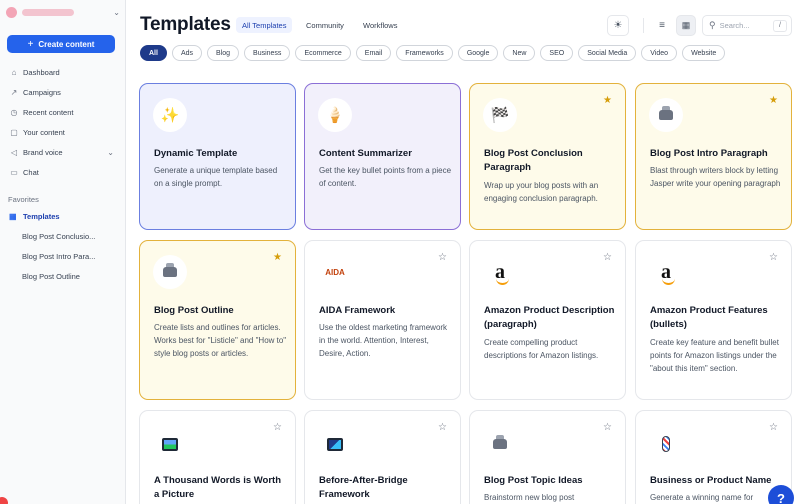 Image resolution: width=800 pixels, height=504 pixels. I want to click on sun-icon: ☀, so click(618, 25).